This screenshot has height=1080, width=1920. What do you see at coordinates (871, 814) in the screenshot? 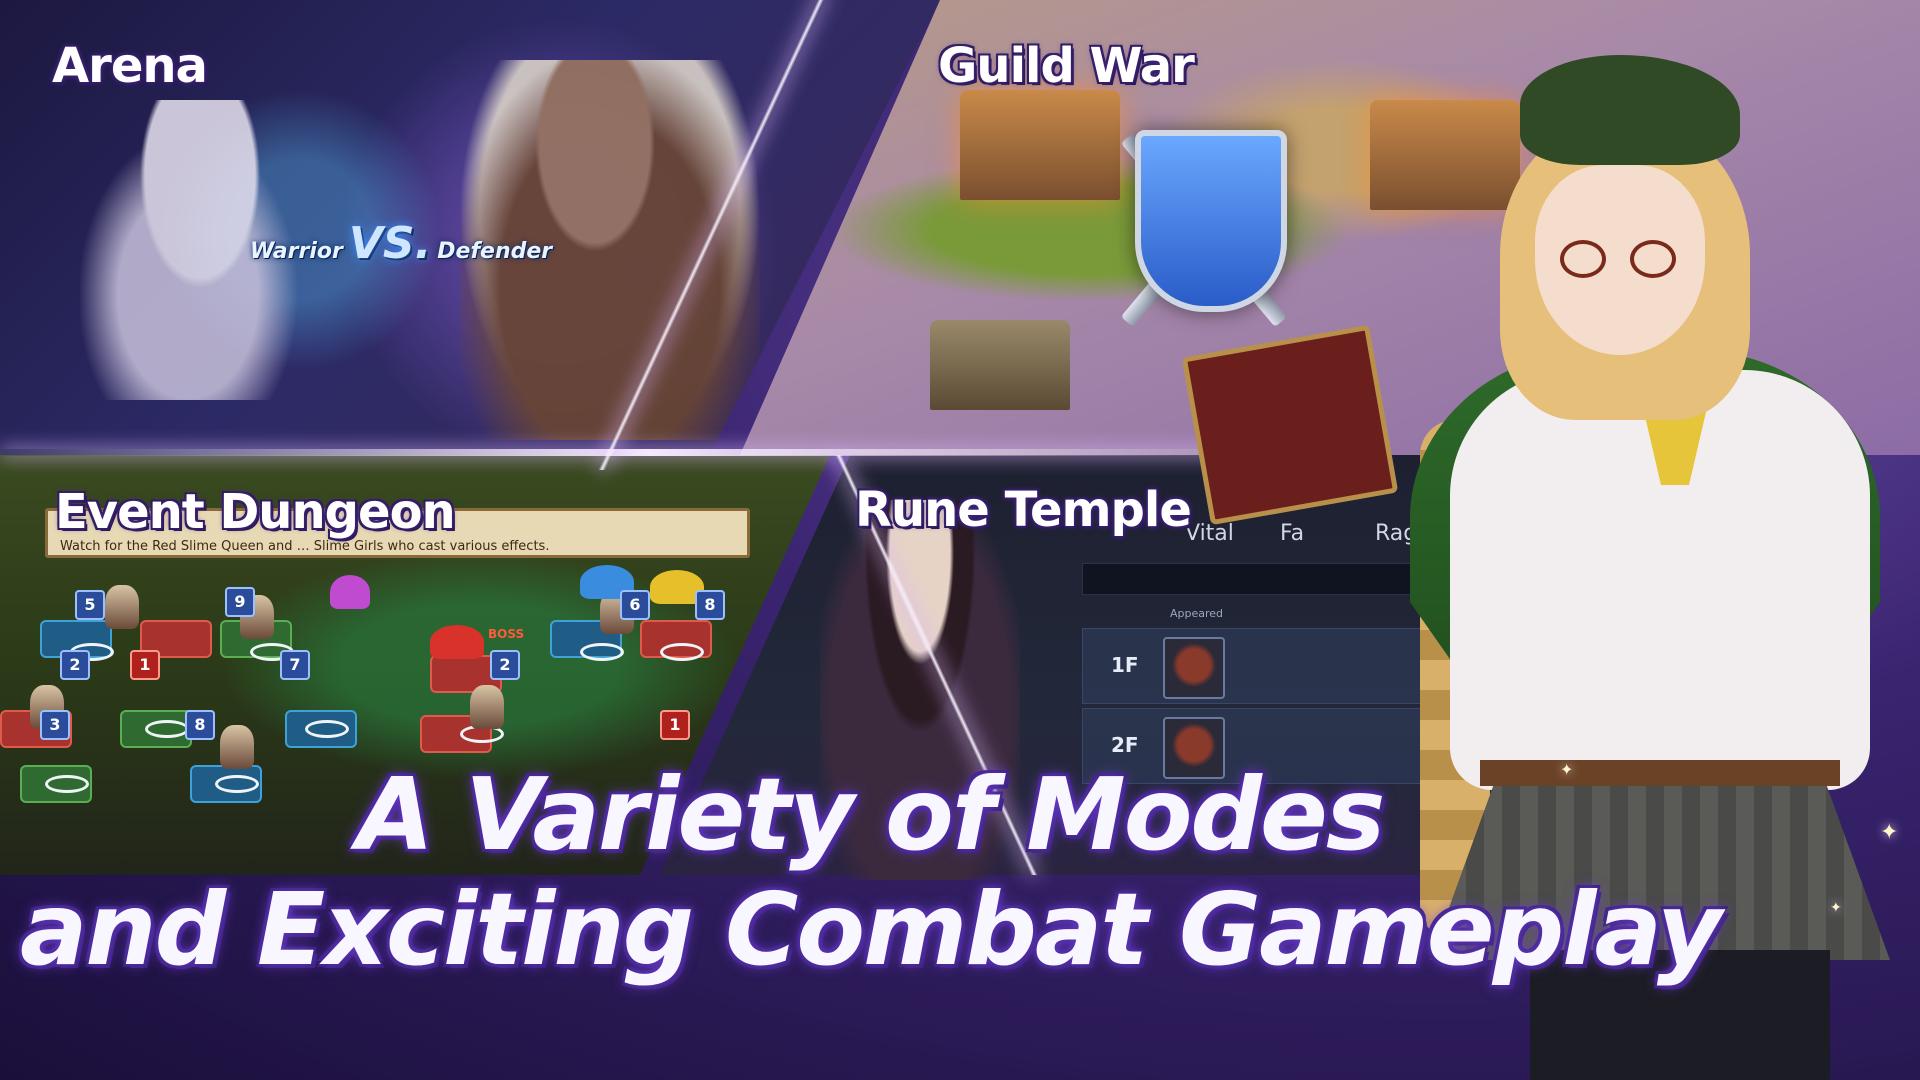
I see `headline-line-1: A Variety of Modes` at bounding box center [871, 814].